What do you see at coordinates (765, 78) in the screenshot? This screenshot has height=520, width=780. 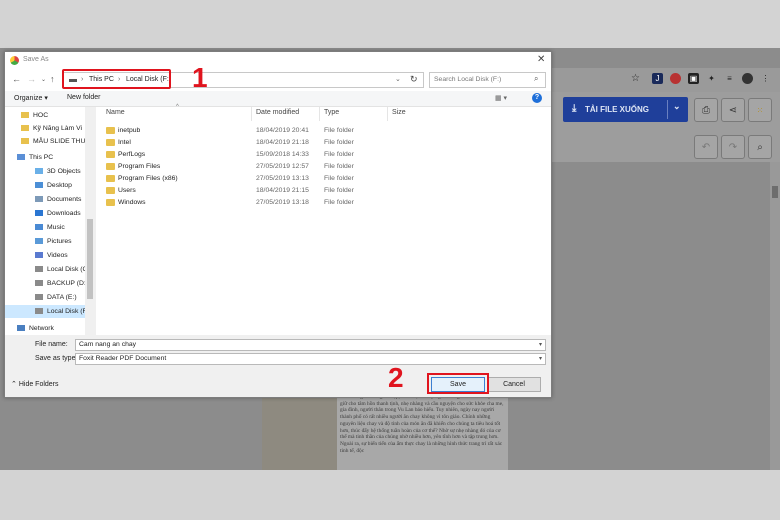 I see `menu-icon: ⋮` at bounding box center [765, 78].